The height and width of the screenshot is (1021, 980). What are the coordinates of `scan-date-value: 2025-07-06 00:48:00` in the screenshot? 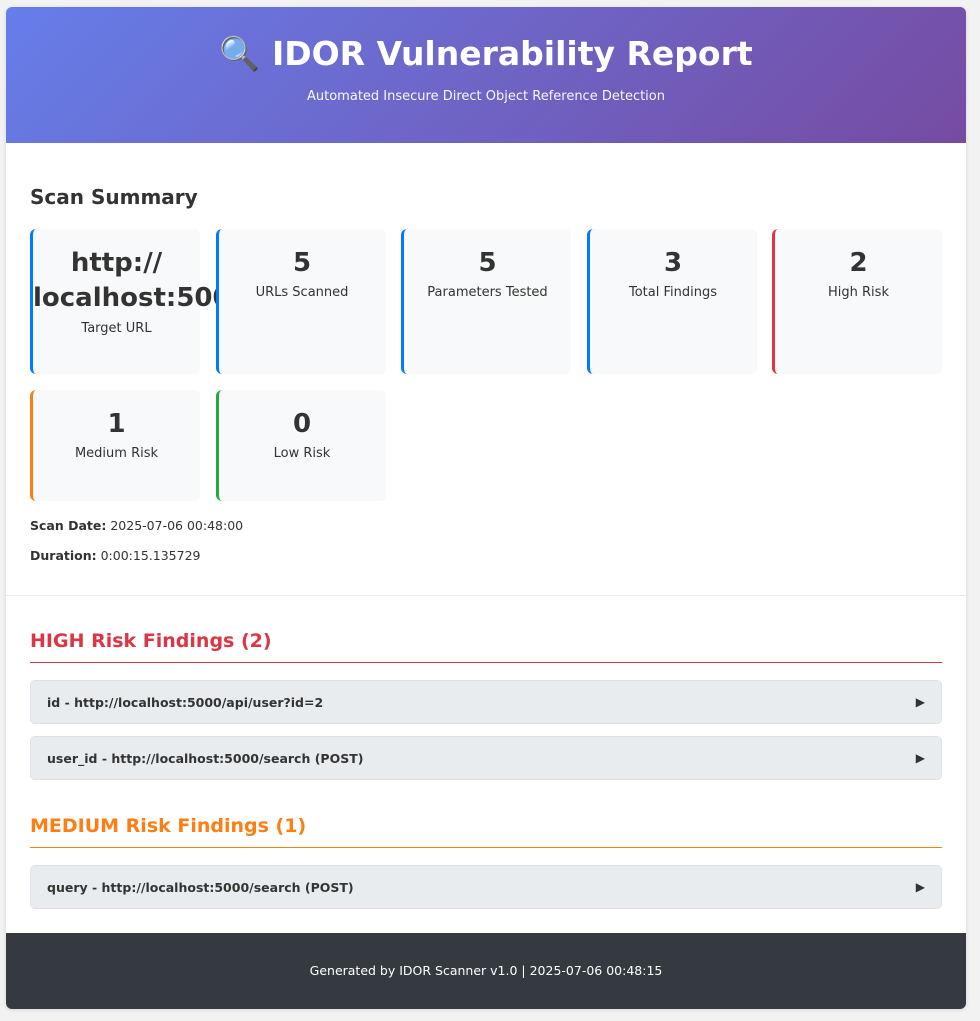 It's located at (177, 525).